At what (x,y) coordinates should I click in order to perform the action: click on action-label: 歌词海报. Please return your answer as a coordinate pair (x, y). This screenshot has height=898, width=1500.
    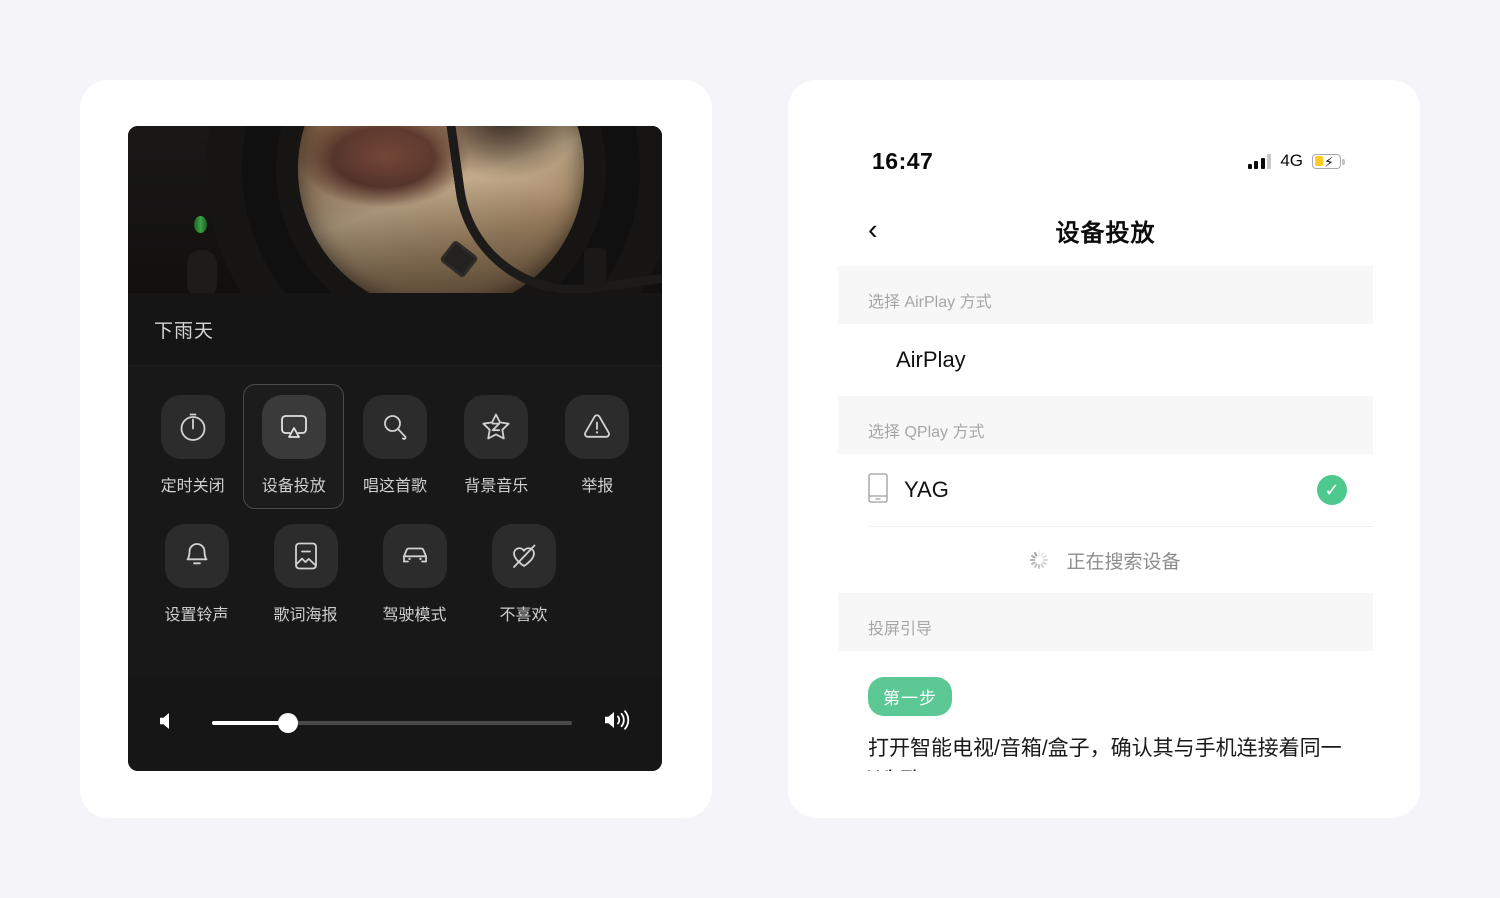
    Looking at the image, I should click on (305, 615).